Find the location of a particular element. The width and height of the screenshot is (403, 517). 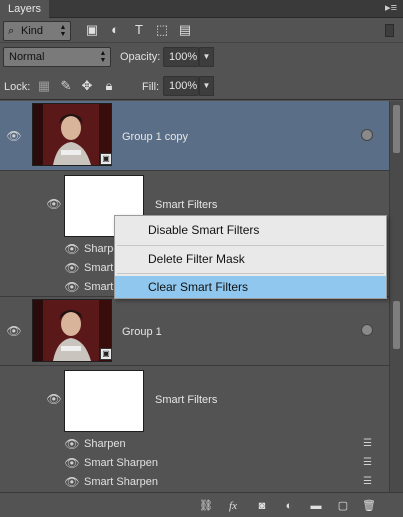

menu-item-disable-smart-filters: Disable Smart Filters is located at coordinates (250, 230).